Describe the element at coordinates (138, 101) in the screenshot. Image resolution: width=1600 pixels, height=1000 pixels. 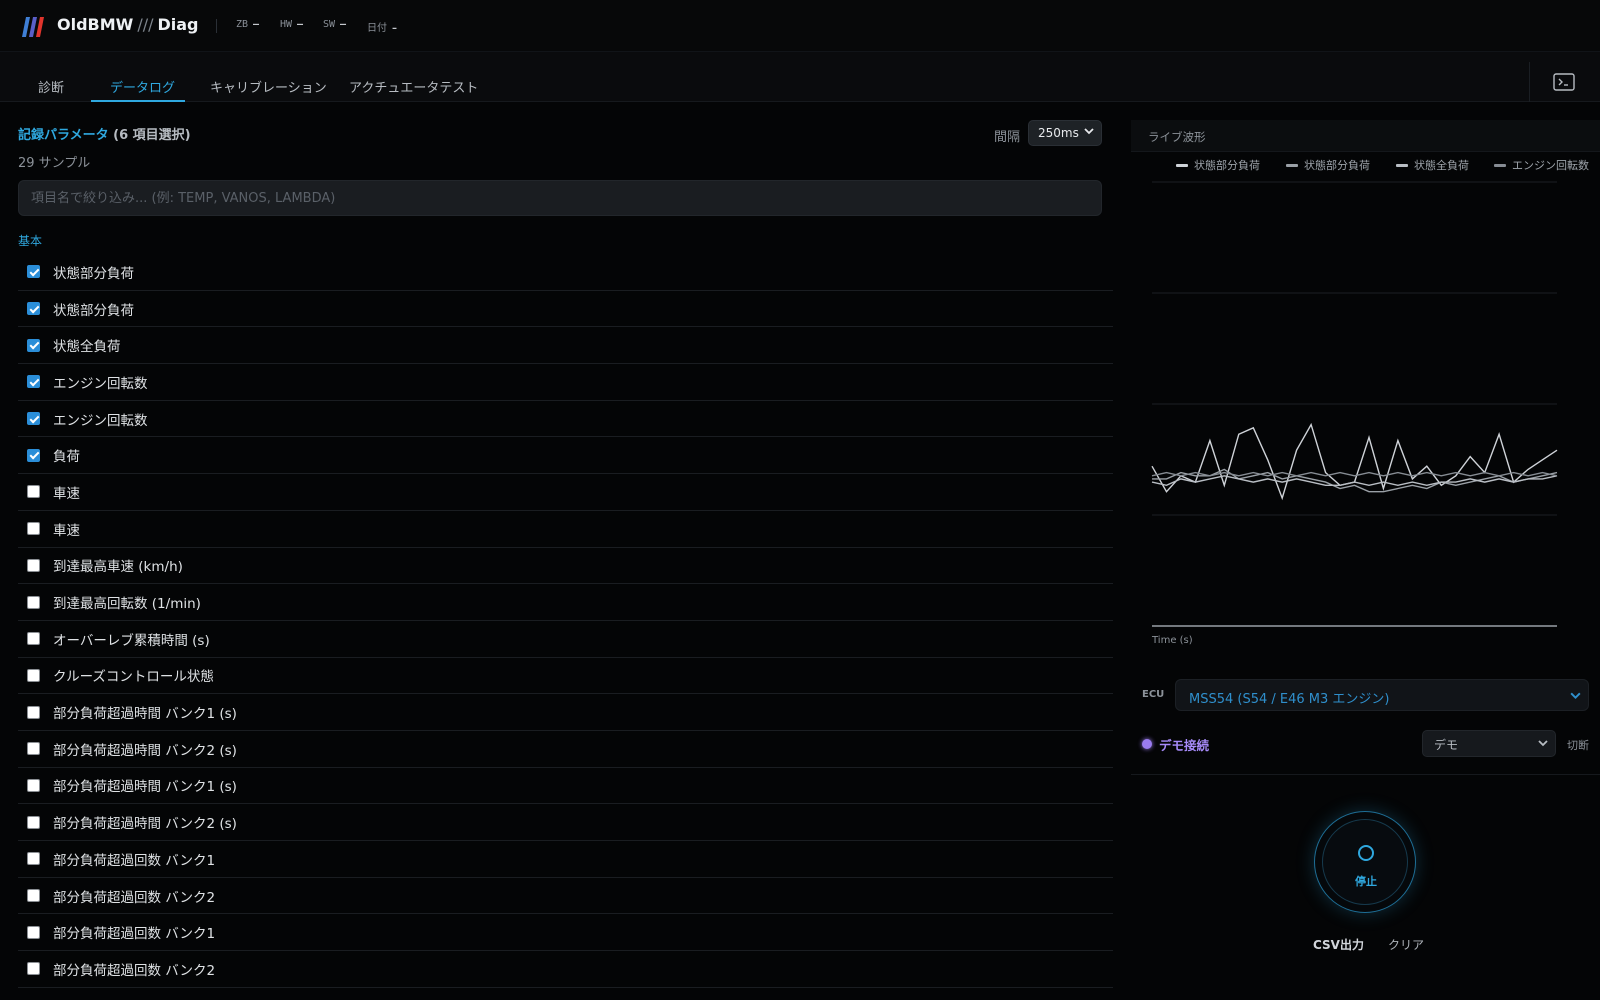
I see `active-tab-indicator` at that location.